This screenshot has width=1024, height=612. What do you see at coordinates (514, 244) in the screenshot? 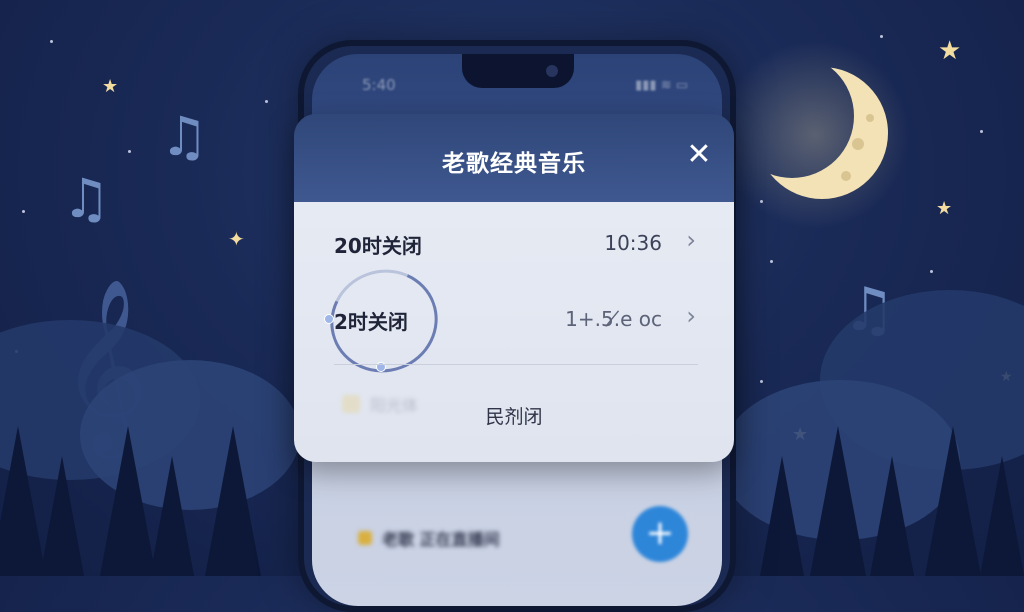
I see `timer-option-20h: 20时关闭 10:36 ›` at bounding box center [514, 244].